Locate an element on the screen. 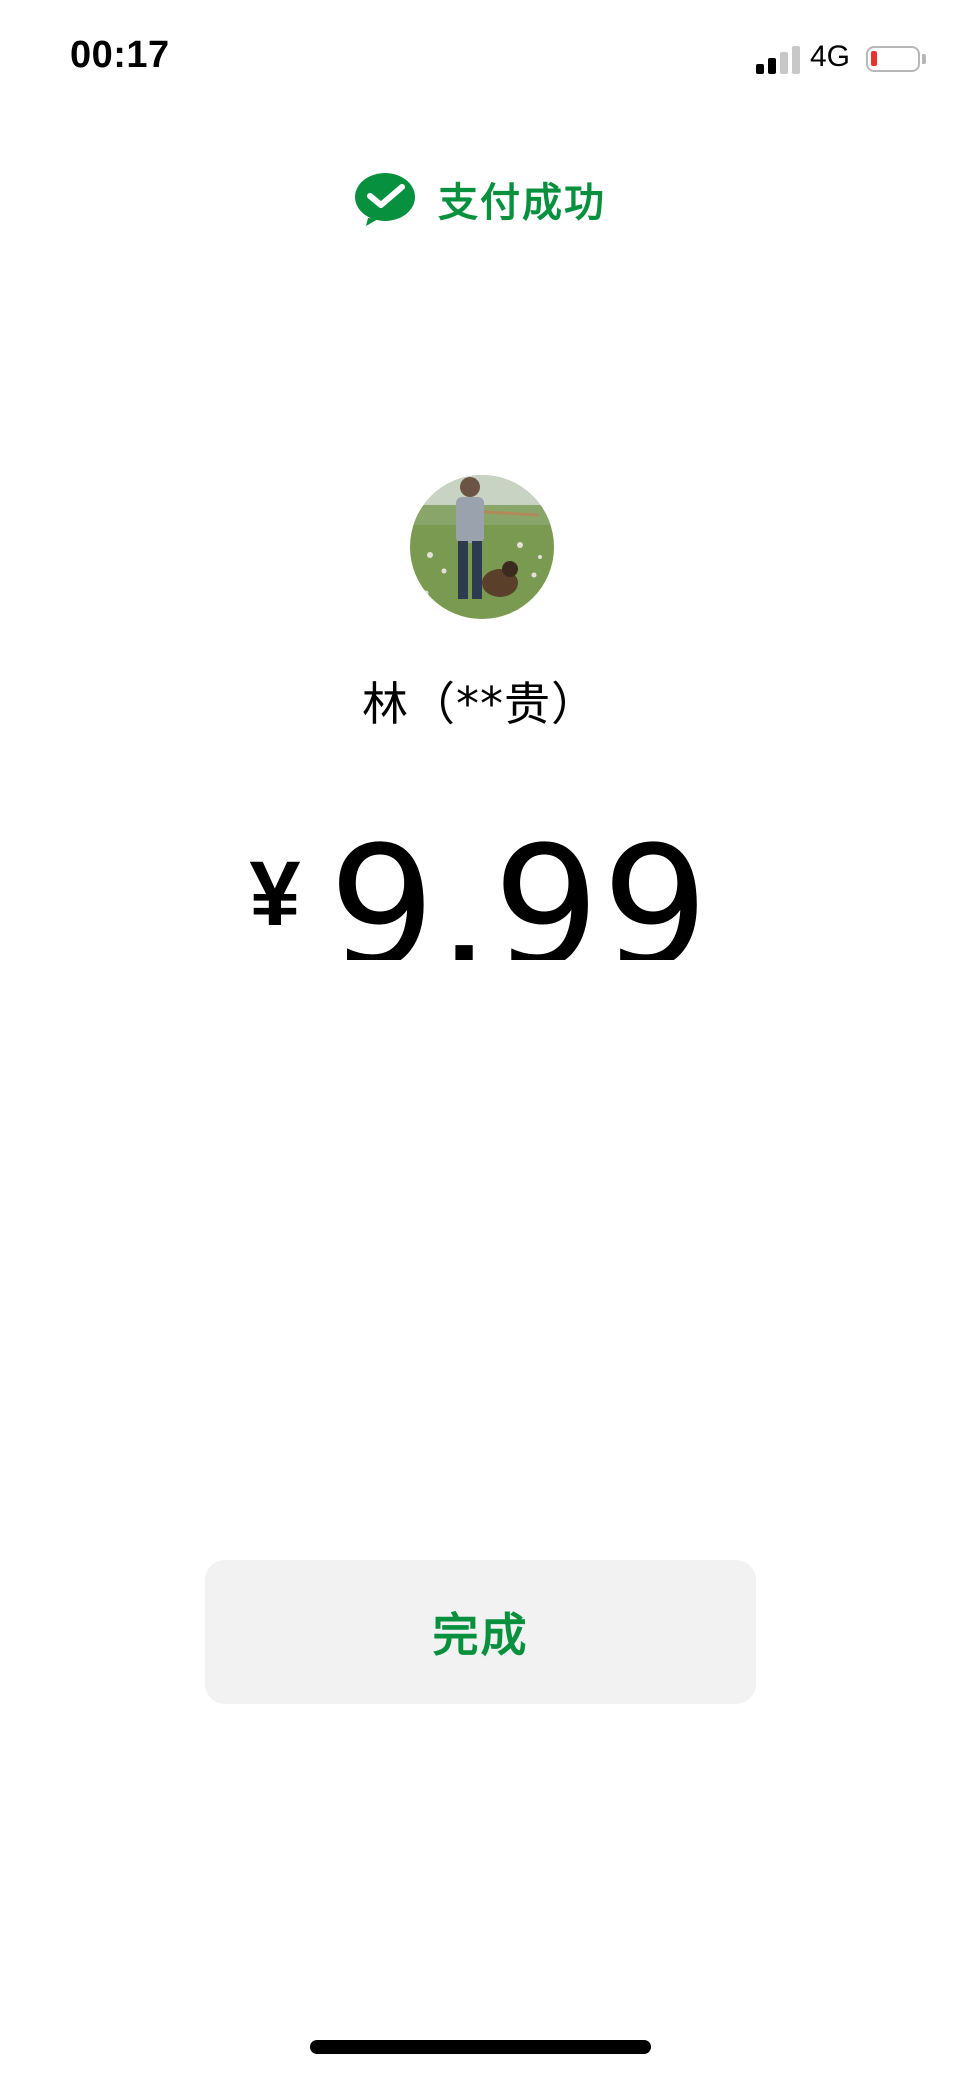  wechat-pay-check-icon is located at coordinates (385, 199).